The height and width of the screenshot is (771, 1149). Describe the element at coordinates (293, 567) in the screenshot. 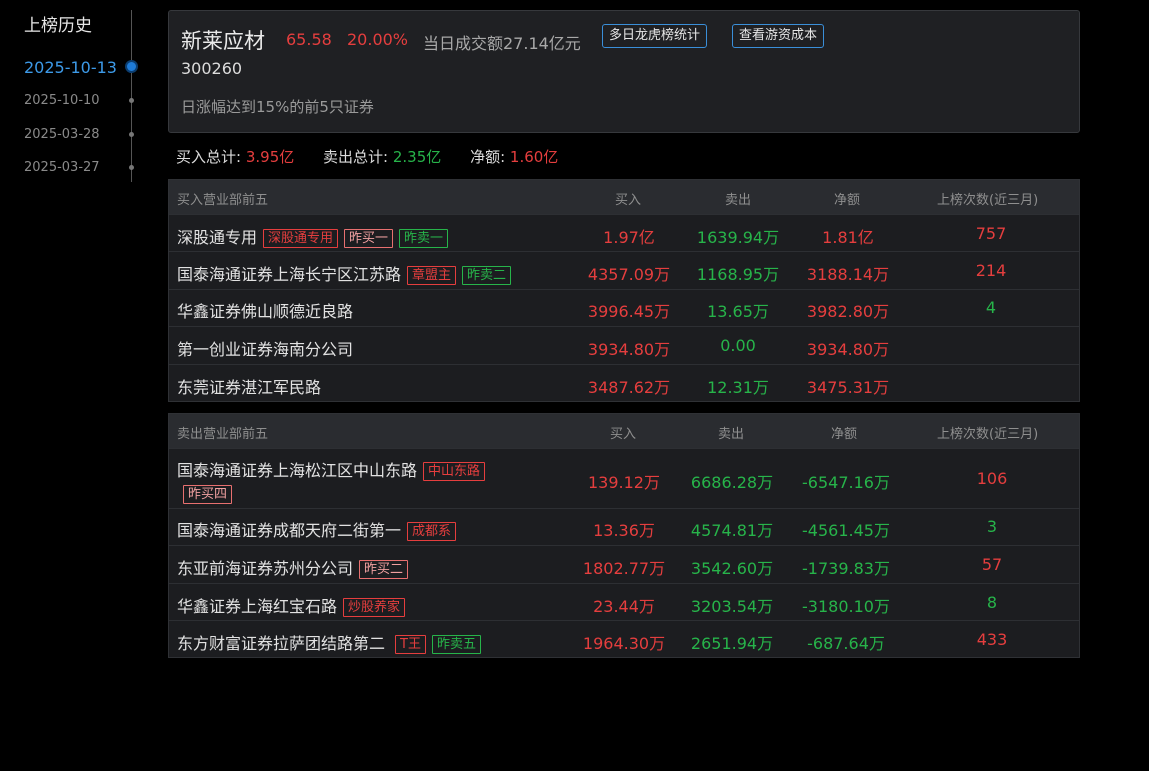

I see `branch-cell: 东亚前海证券苏州分公司 昨买二` at that location.